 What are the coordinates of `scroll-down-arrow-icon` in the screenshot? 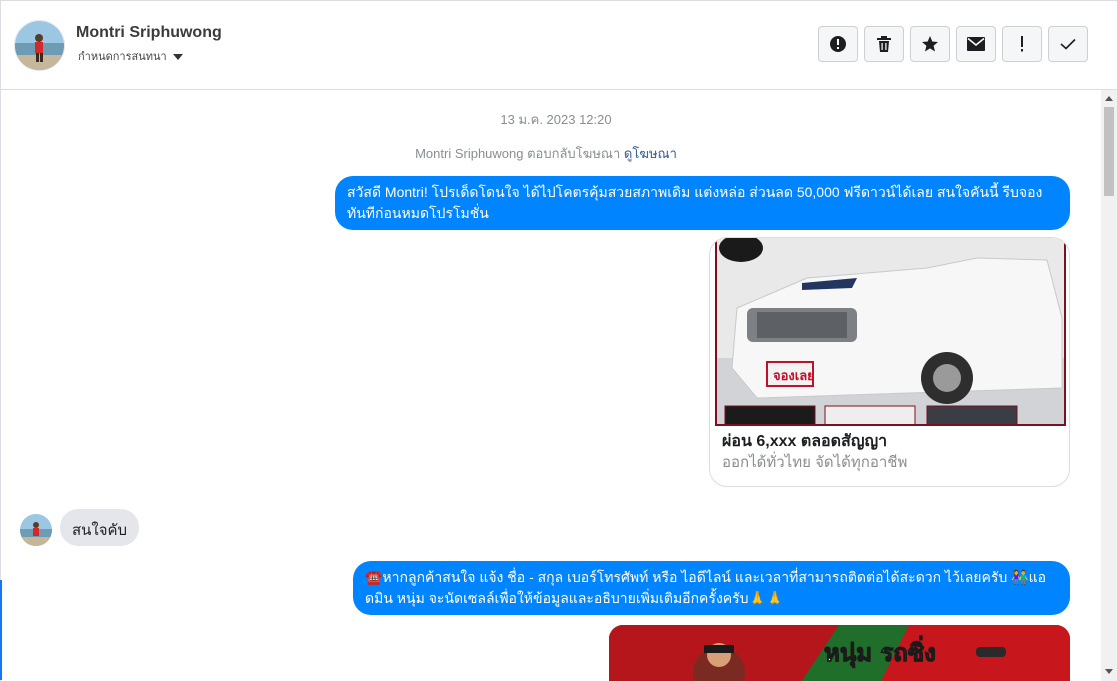 It's located at (1109, 671).